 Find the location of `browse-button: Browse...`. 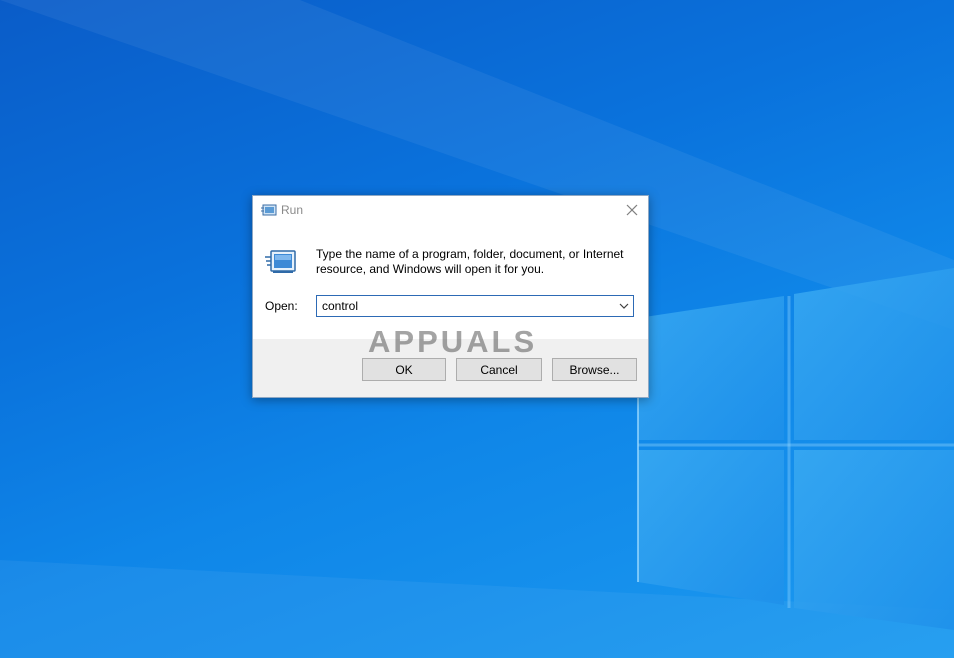

browse-button: Browse... is located at coordinates (594, 369).